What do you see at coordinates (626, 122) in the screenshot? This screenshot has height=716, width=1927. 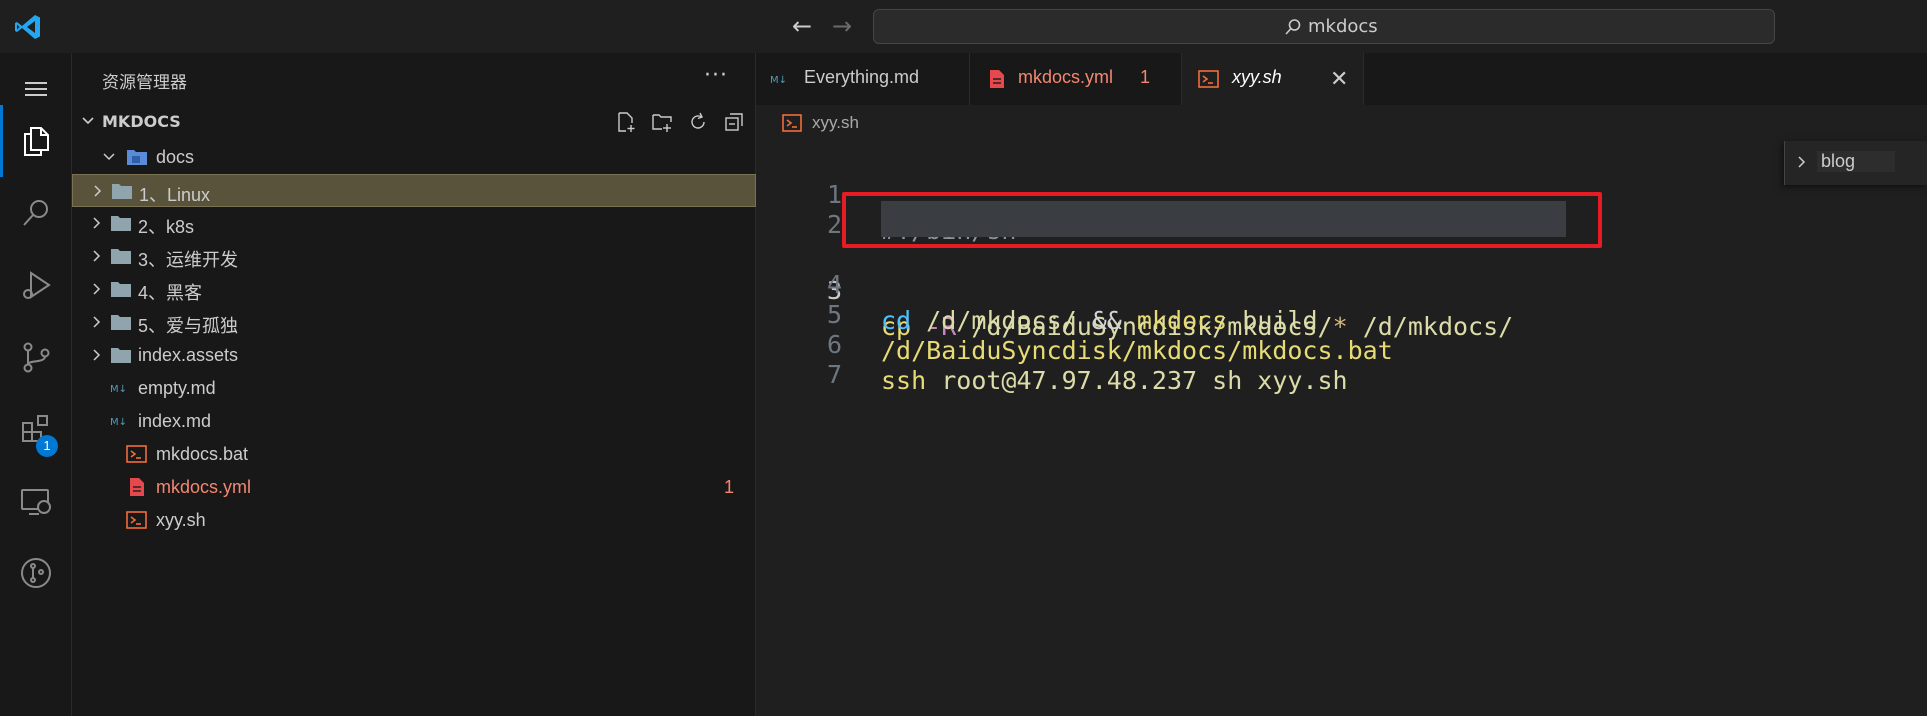 I see `new-file-icon` at bounding box center [626, 122].